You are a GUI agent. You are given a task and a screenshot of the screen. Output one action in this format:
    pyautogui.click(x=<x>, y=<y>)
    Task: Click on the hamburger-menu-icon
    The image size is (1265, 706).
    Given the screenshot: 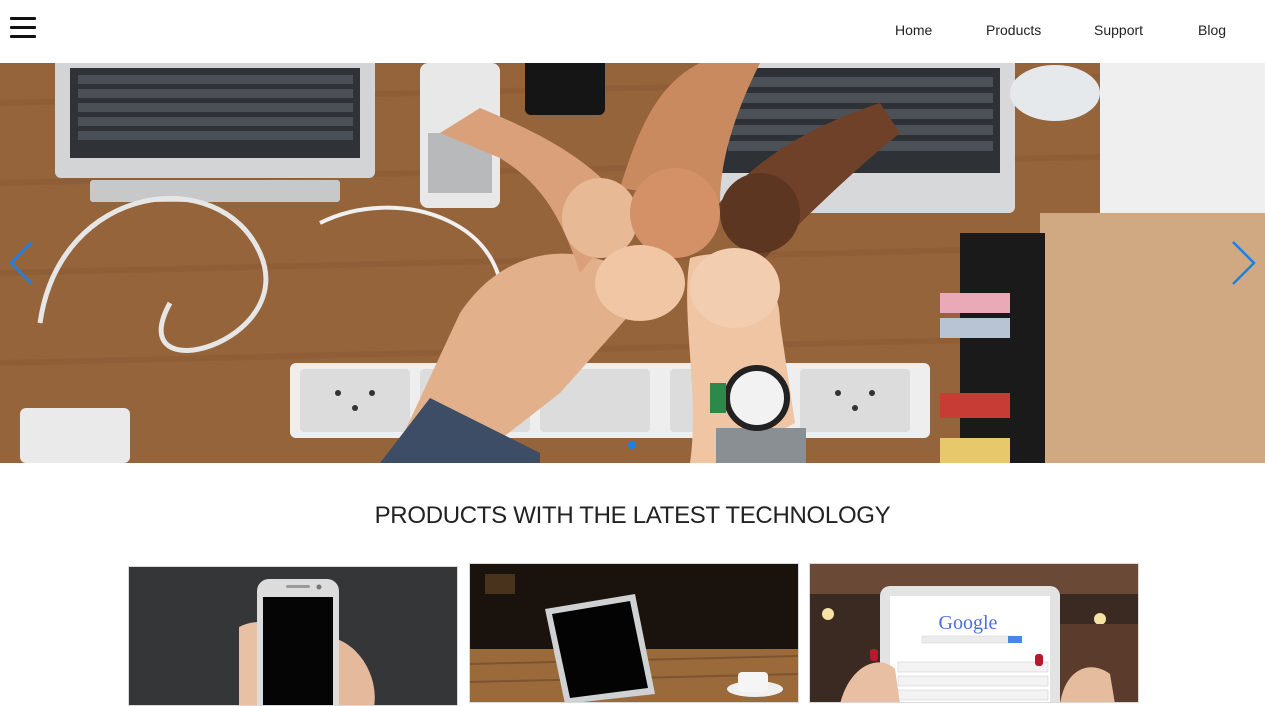 What is the action you would take?
    pyautogui.click(x=23, y=29)
    